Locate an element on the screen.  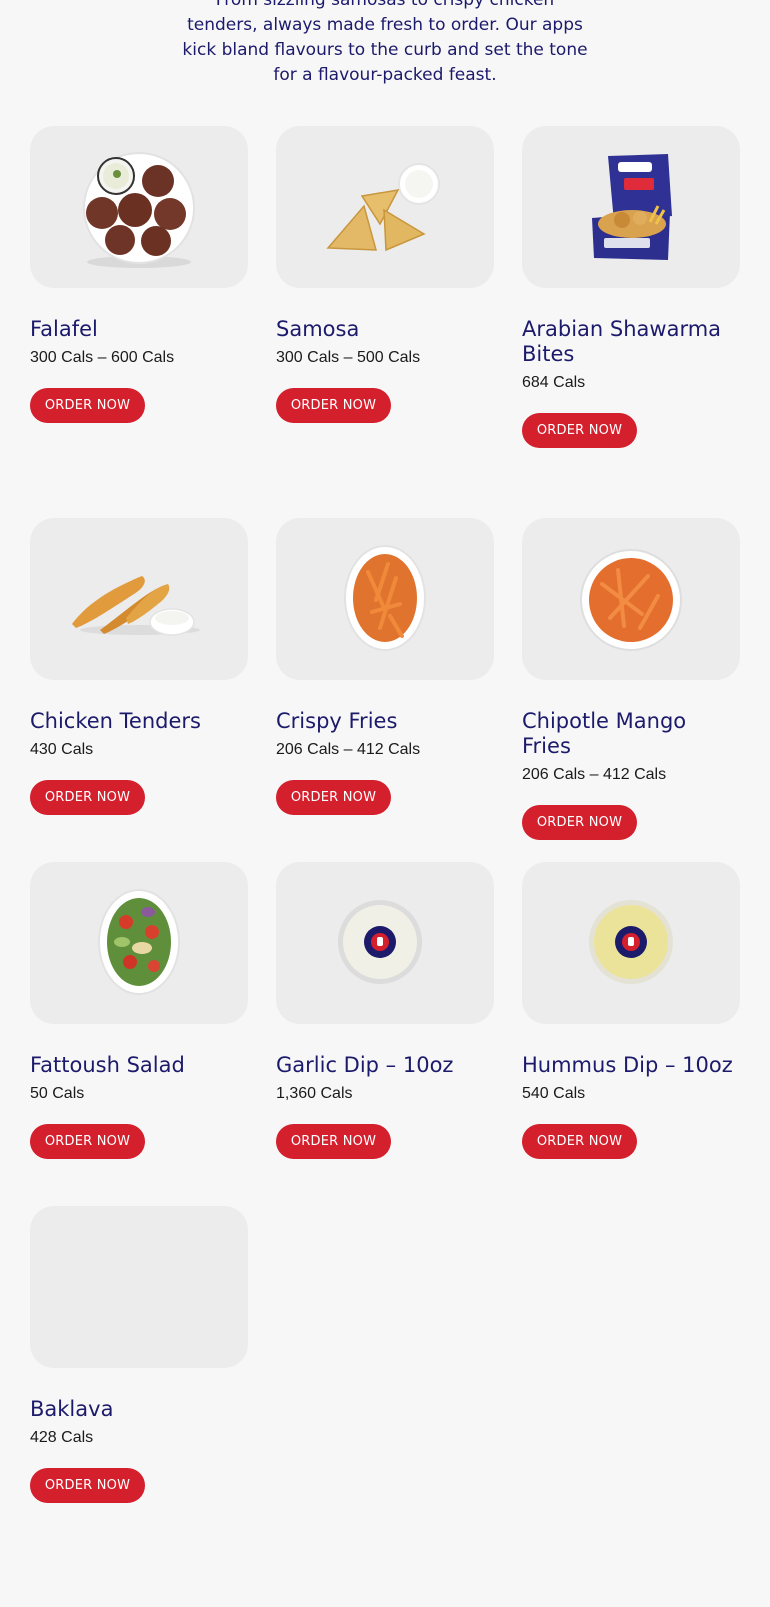
garlic-dip-image is located at coordinates (385, 943).